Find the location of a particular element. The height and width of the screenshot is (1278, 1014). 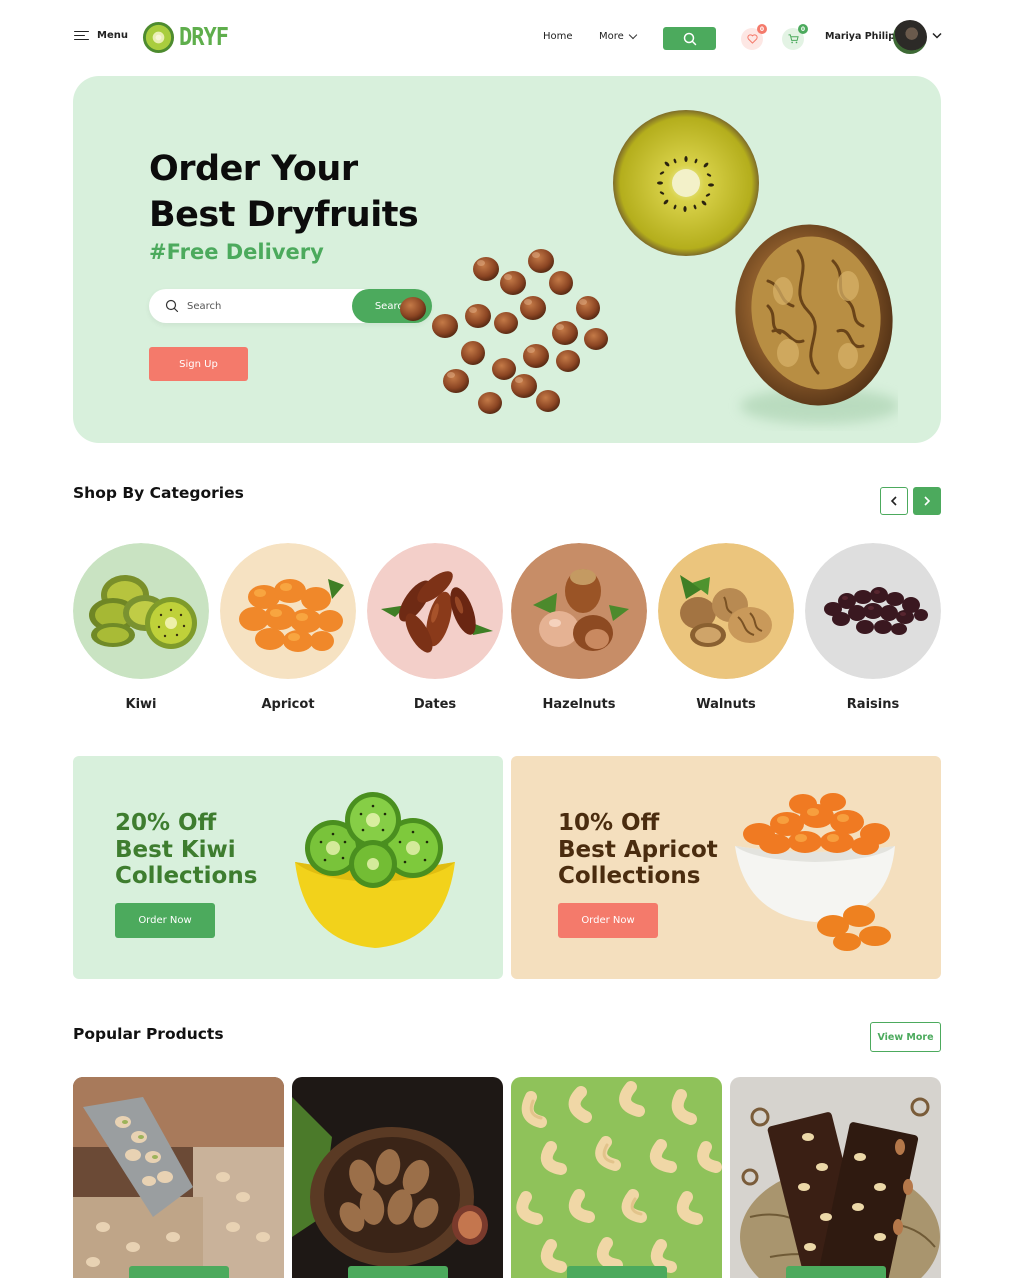

menu-button: Menu is located at coordinates (101, 35).